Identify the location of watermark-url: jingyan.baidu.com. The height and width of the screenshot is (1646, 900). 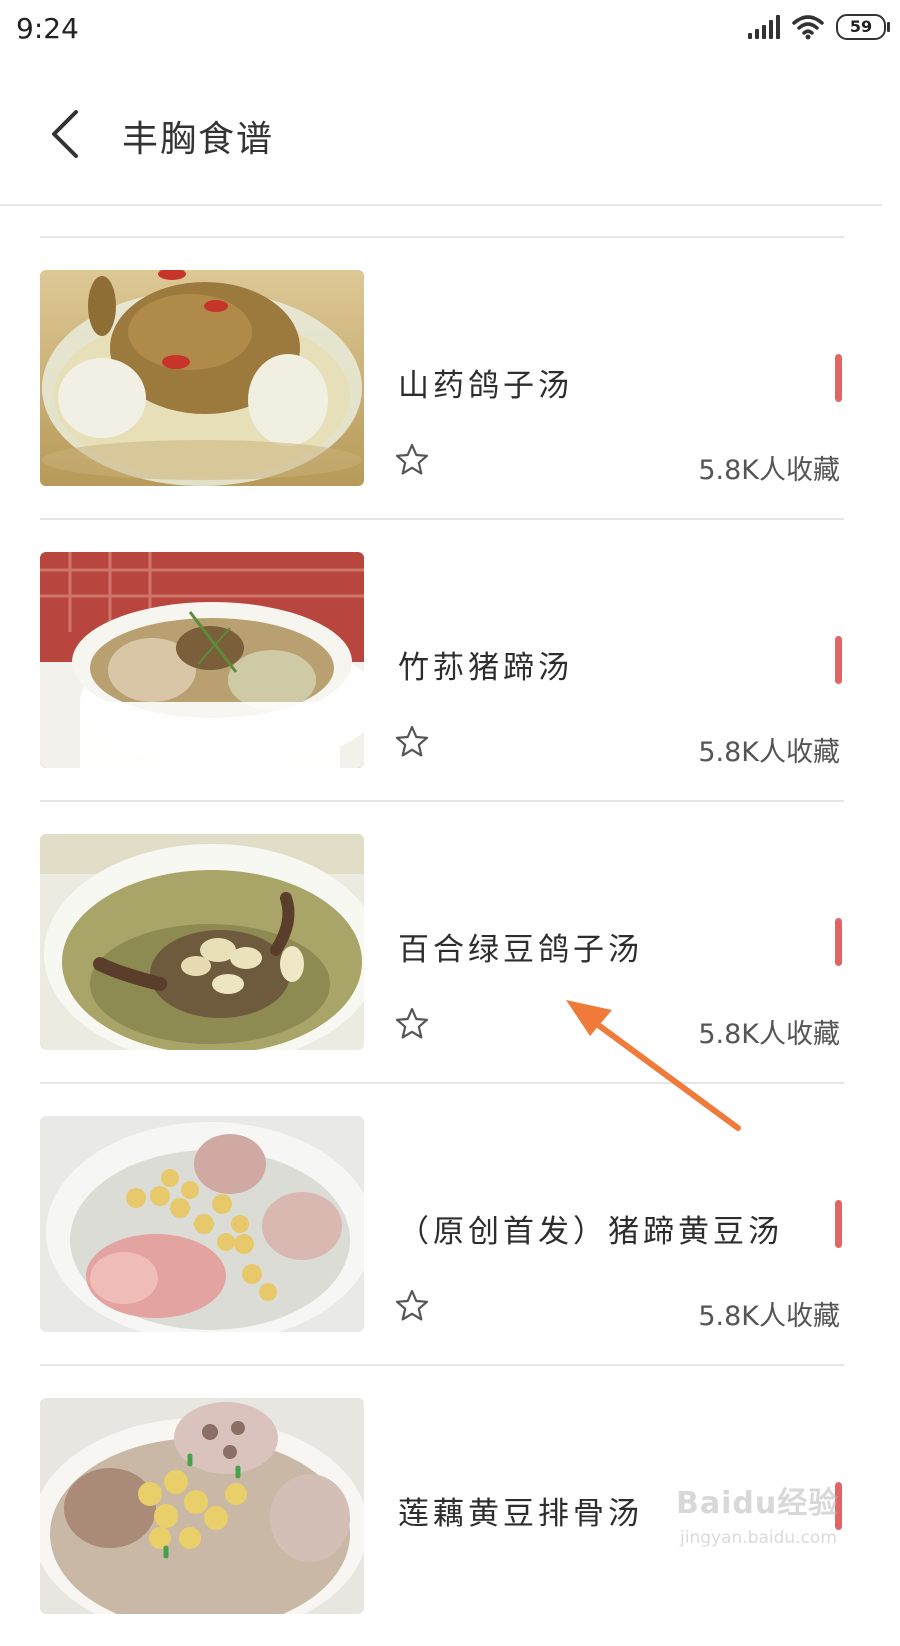
(758, 1538).